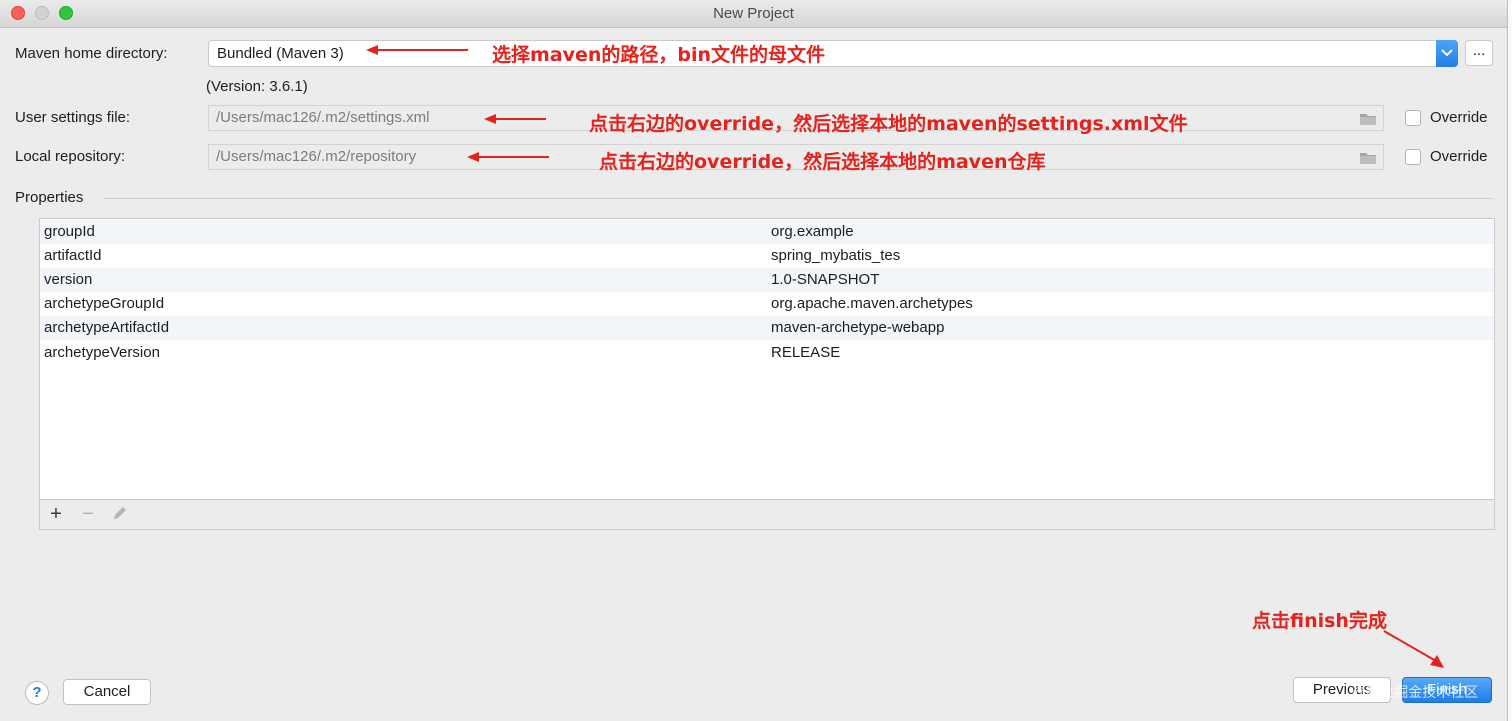  What do you see at coordinates (872, 303) in the screenshot?
I see `property-value: org.apache.maven.archetypes` at bounding box center [872, 303].